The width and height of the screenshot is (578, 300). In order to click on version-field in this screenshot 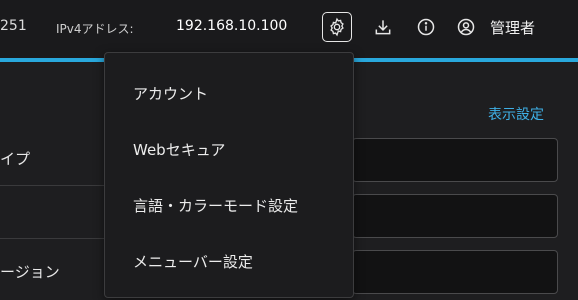, I will do `click(455, 272)`.